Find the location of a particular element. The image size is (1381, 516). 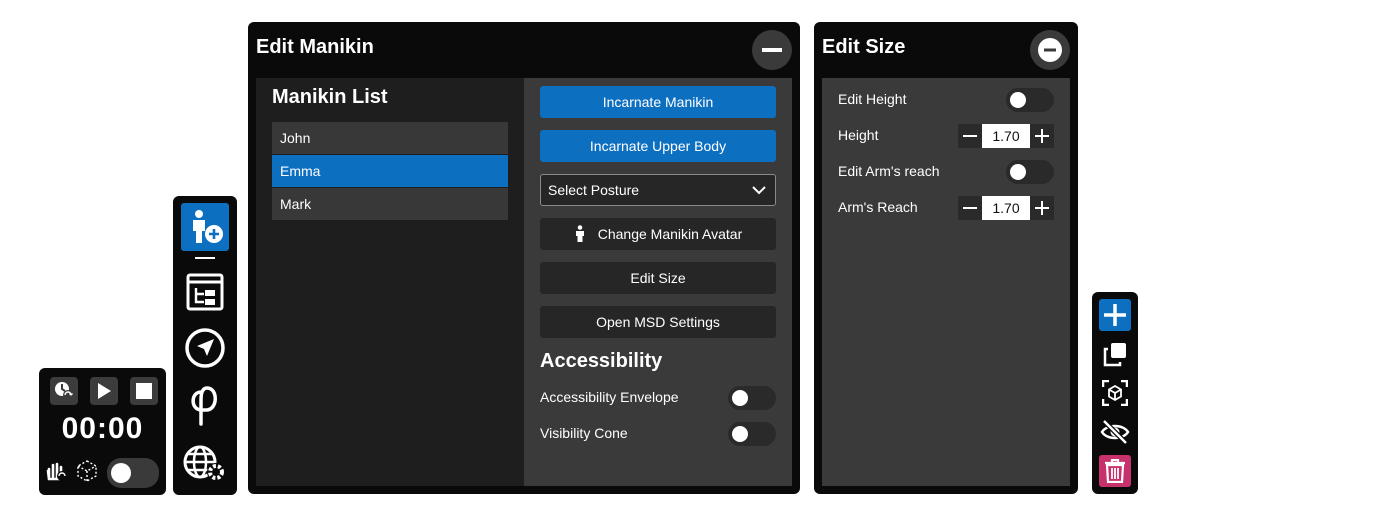

change-avatar-button: Change Manikin Avatar is located at coordinates (658, 234).